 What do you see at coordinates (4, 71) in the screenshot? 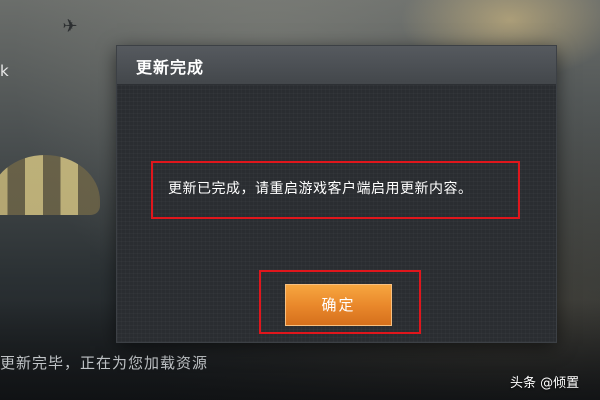
I see `edge-text: k` at bounding box center [4, 71].